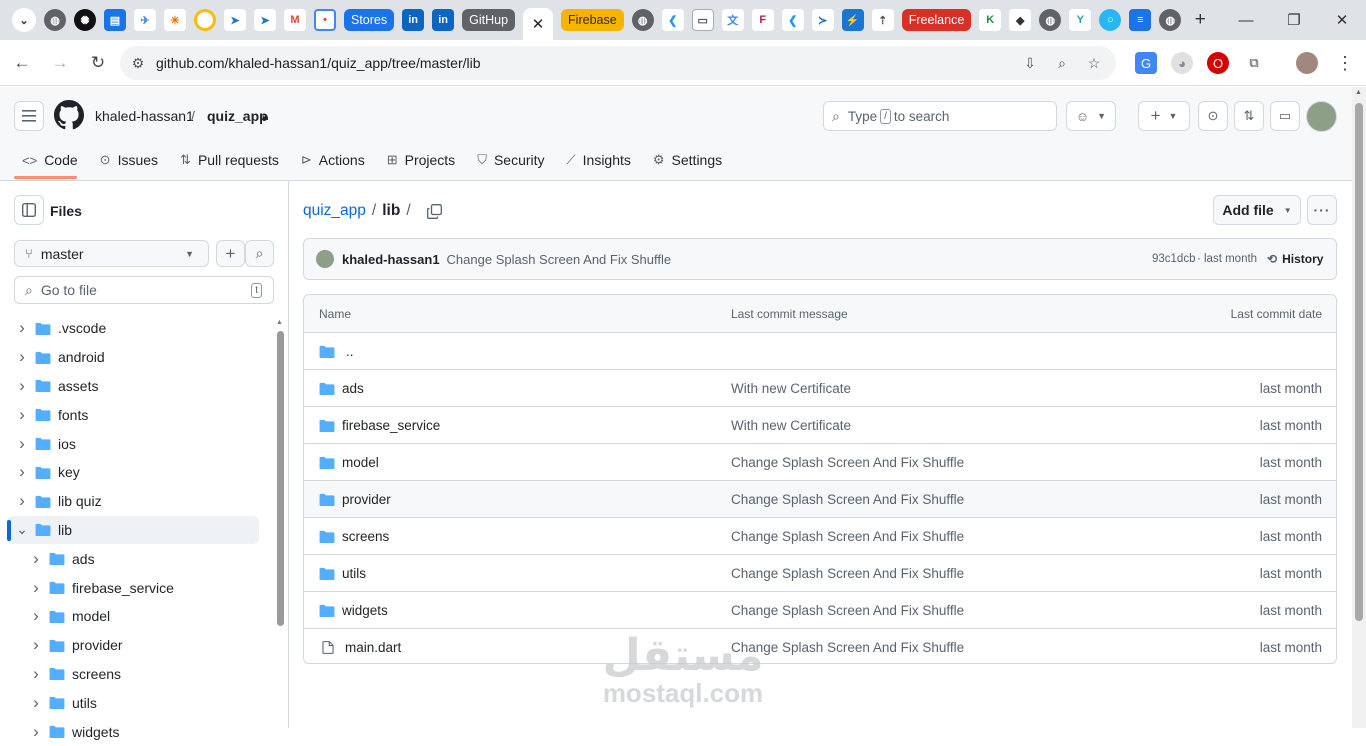  What do you see at coordinates (205, 20) in the screenshot?
I see `c-icon` at bounding box center [205, 20].